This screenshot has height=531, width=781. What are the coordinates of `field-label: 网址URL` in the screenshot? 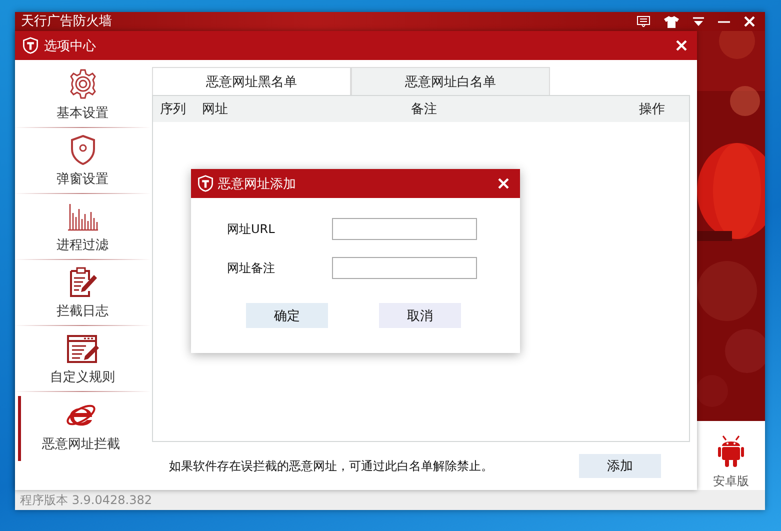 It's located at (251, 229).